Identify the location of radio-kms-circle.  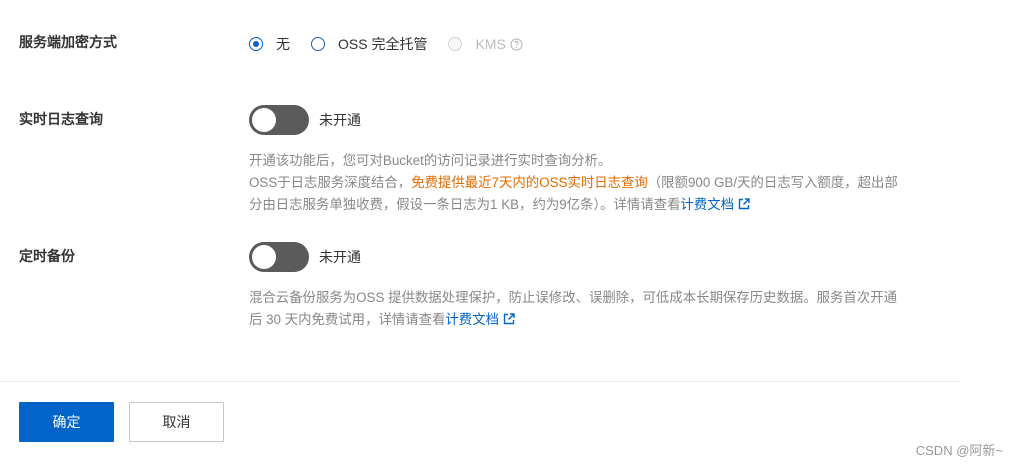
(455, 44).